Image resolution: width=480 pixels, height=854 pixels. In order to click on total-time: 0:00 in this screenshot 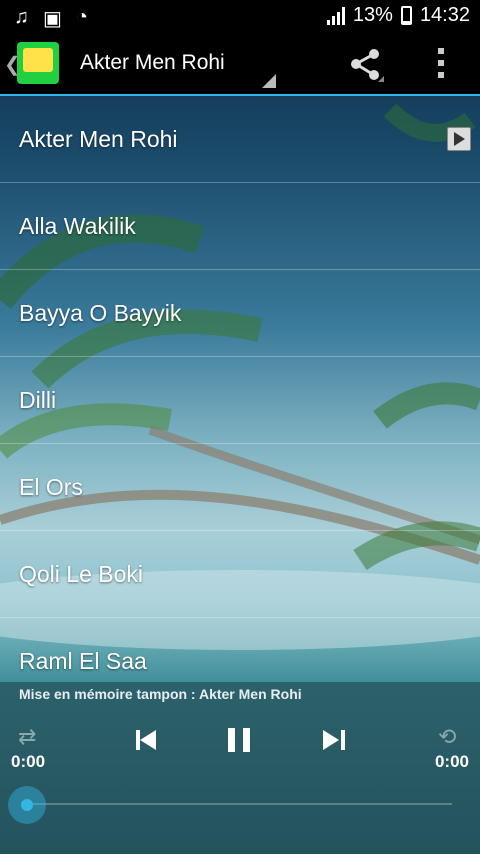, I will do `click(451, 761)`.